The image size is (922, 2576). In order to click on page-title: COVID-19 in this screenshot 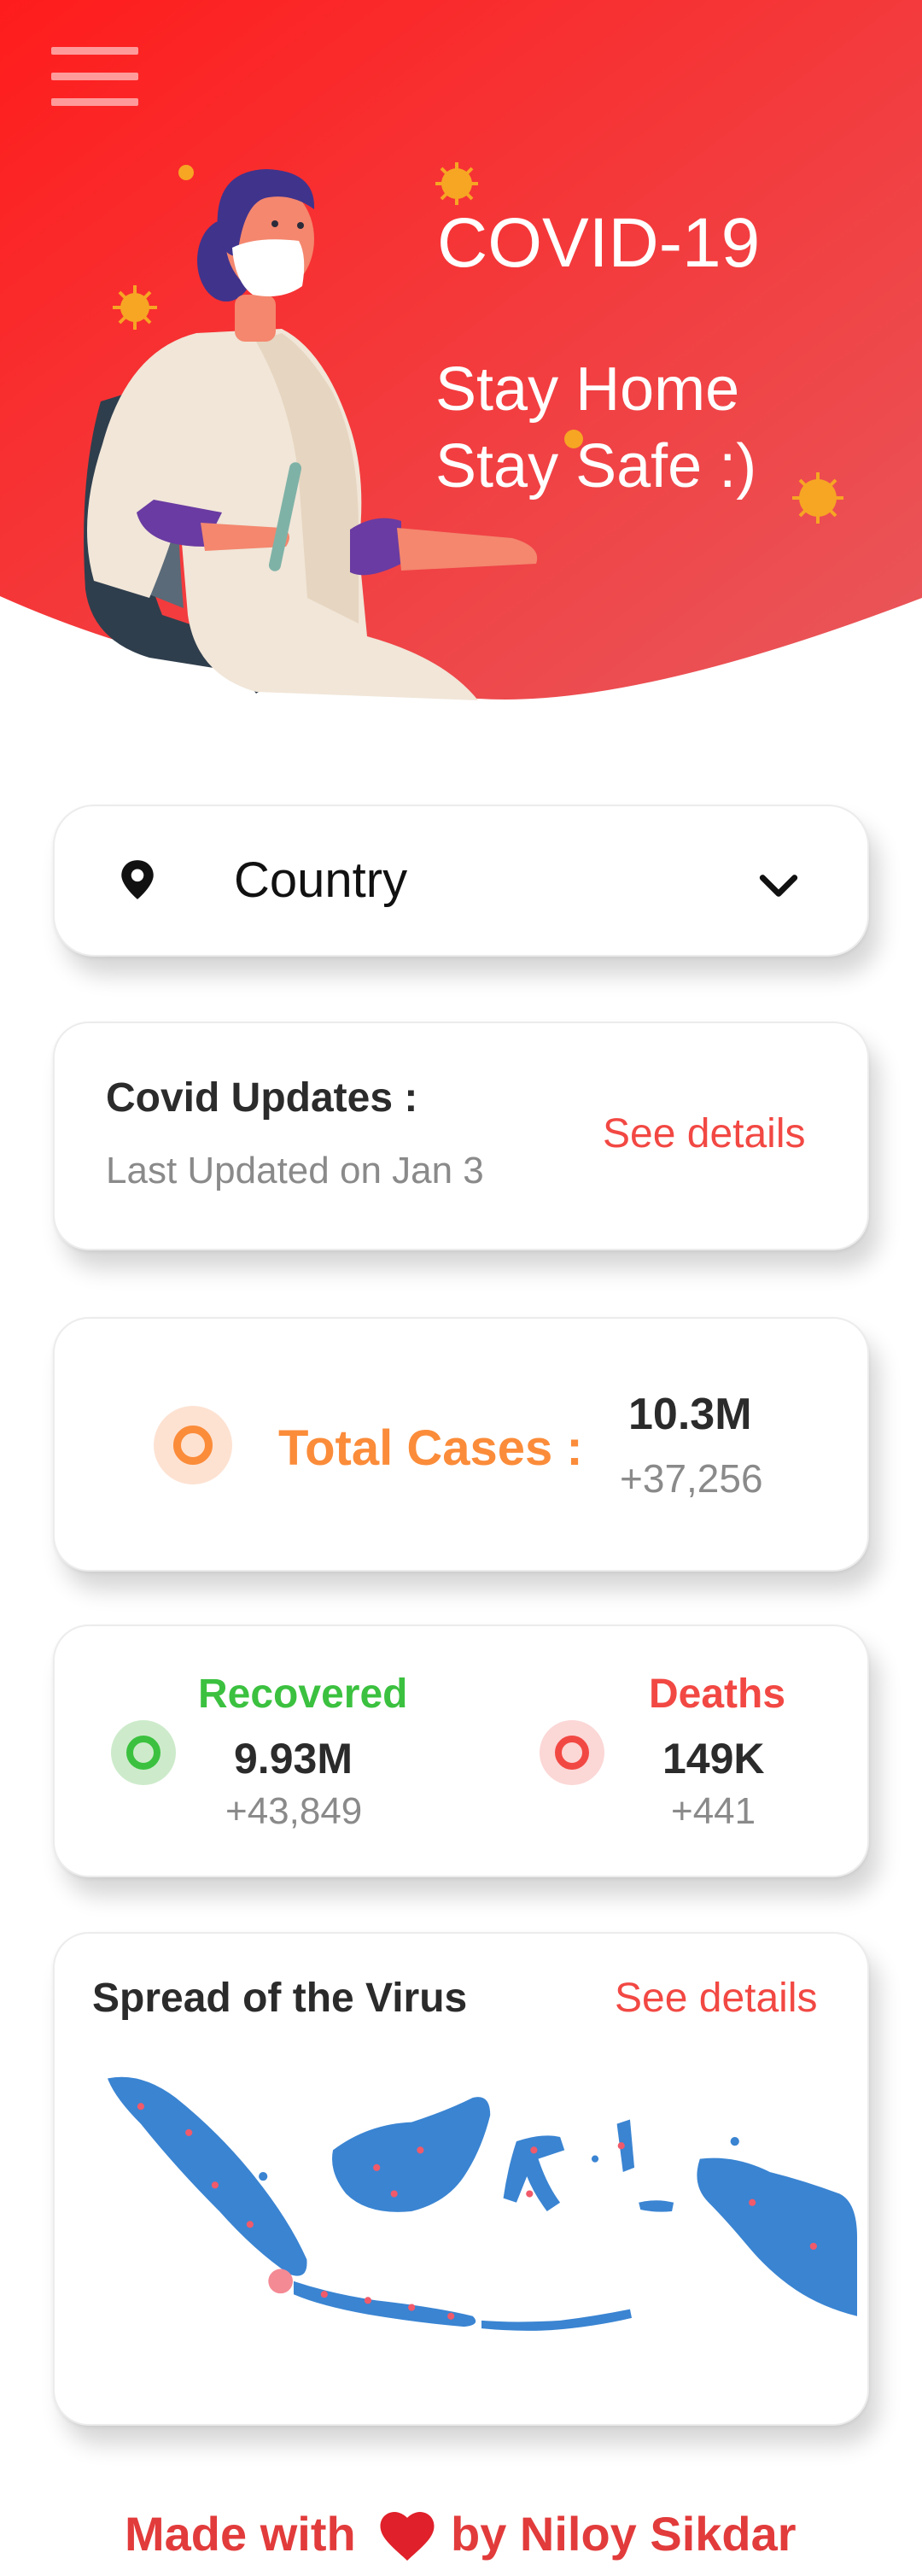, I will do `click(599, 243)`.